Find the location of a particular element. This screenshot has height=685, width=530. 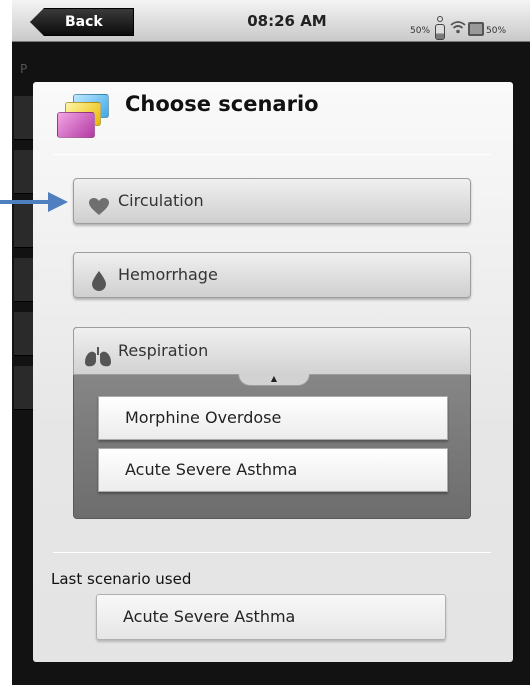

background-text: P is located at coordinates (24, 69).